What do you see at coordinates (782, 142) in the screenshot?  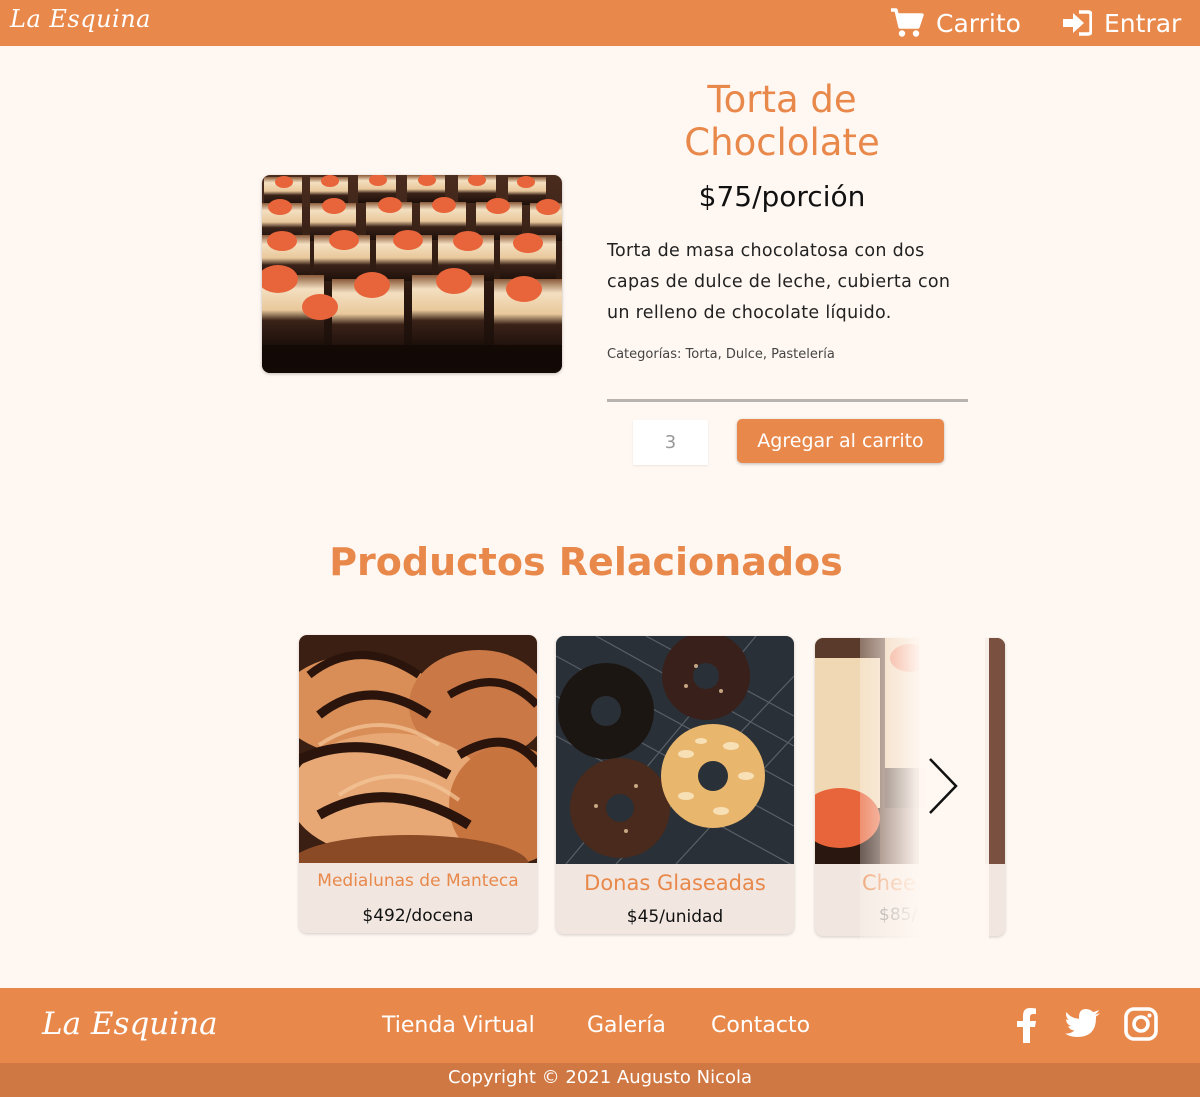 I see `product-title-line-2: Choclolate` at bounding box center [782, 142].